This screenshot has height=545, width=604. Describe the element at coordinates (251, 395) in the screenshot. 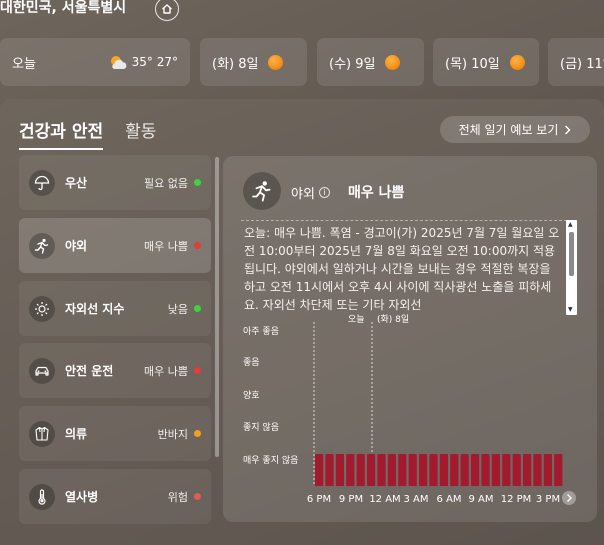

I see `y-level-label: 양호` at that location.